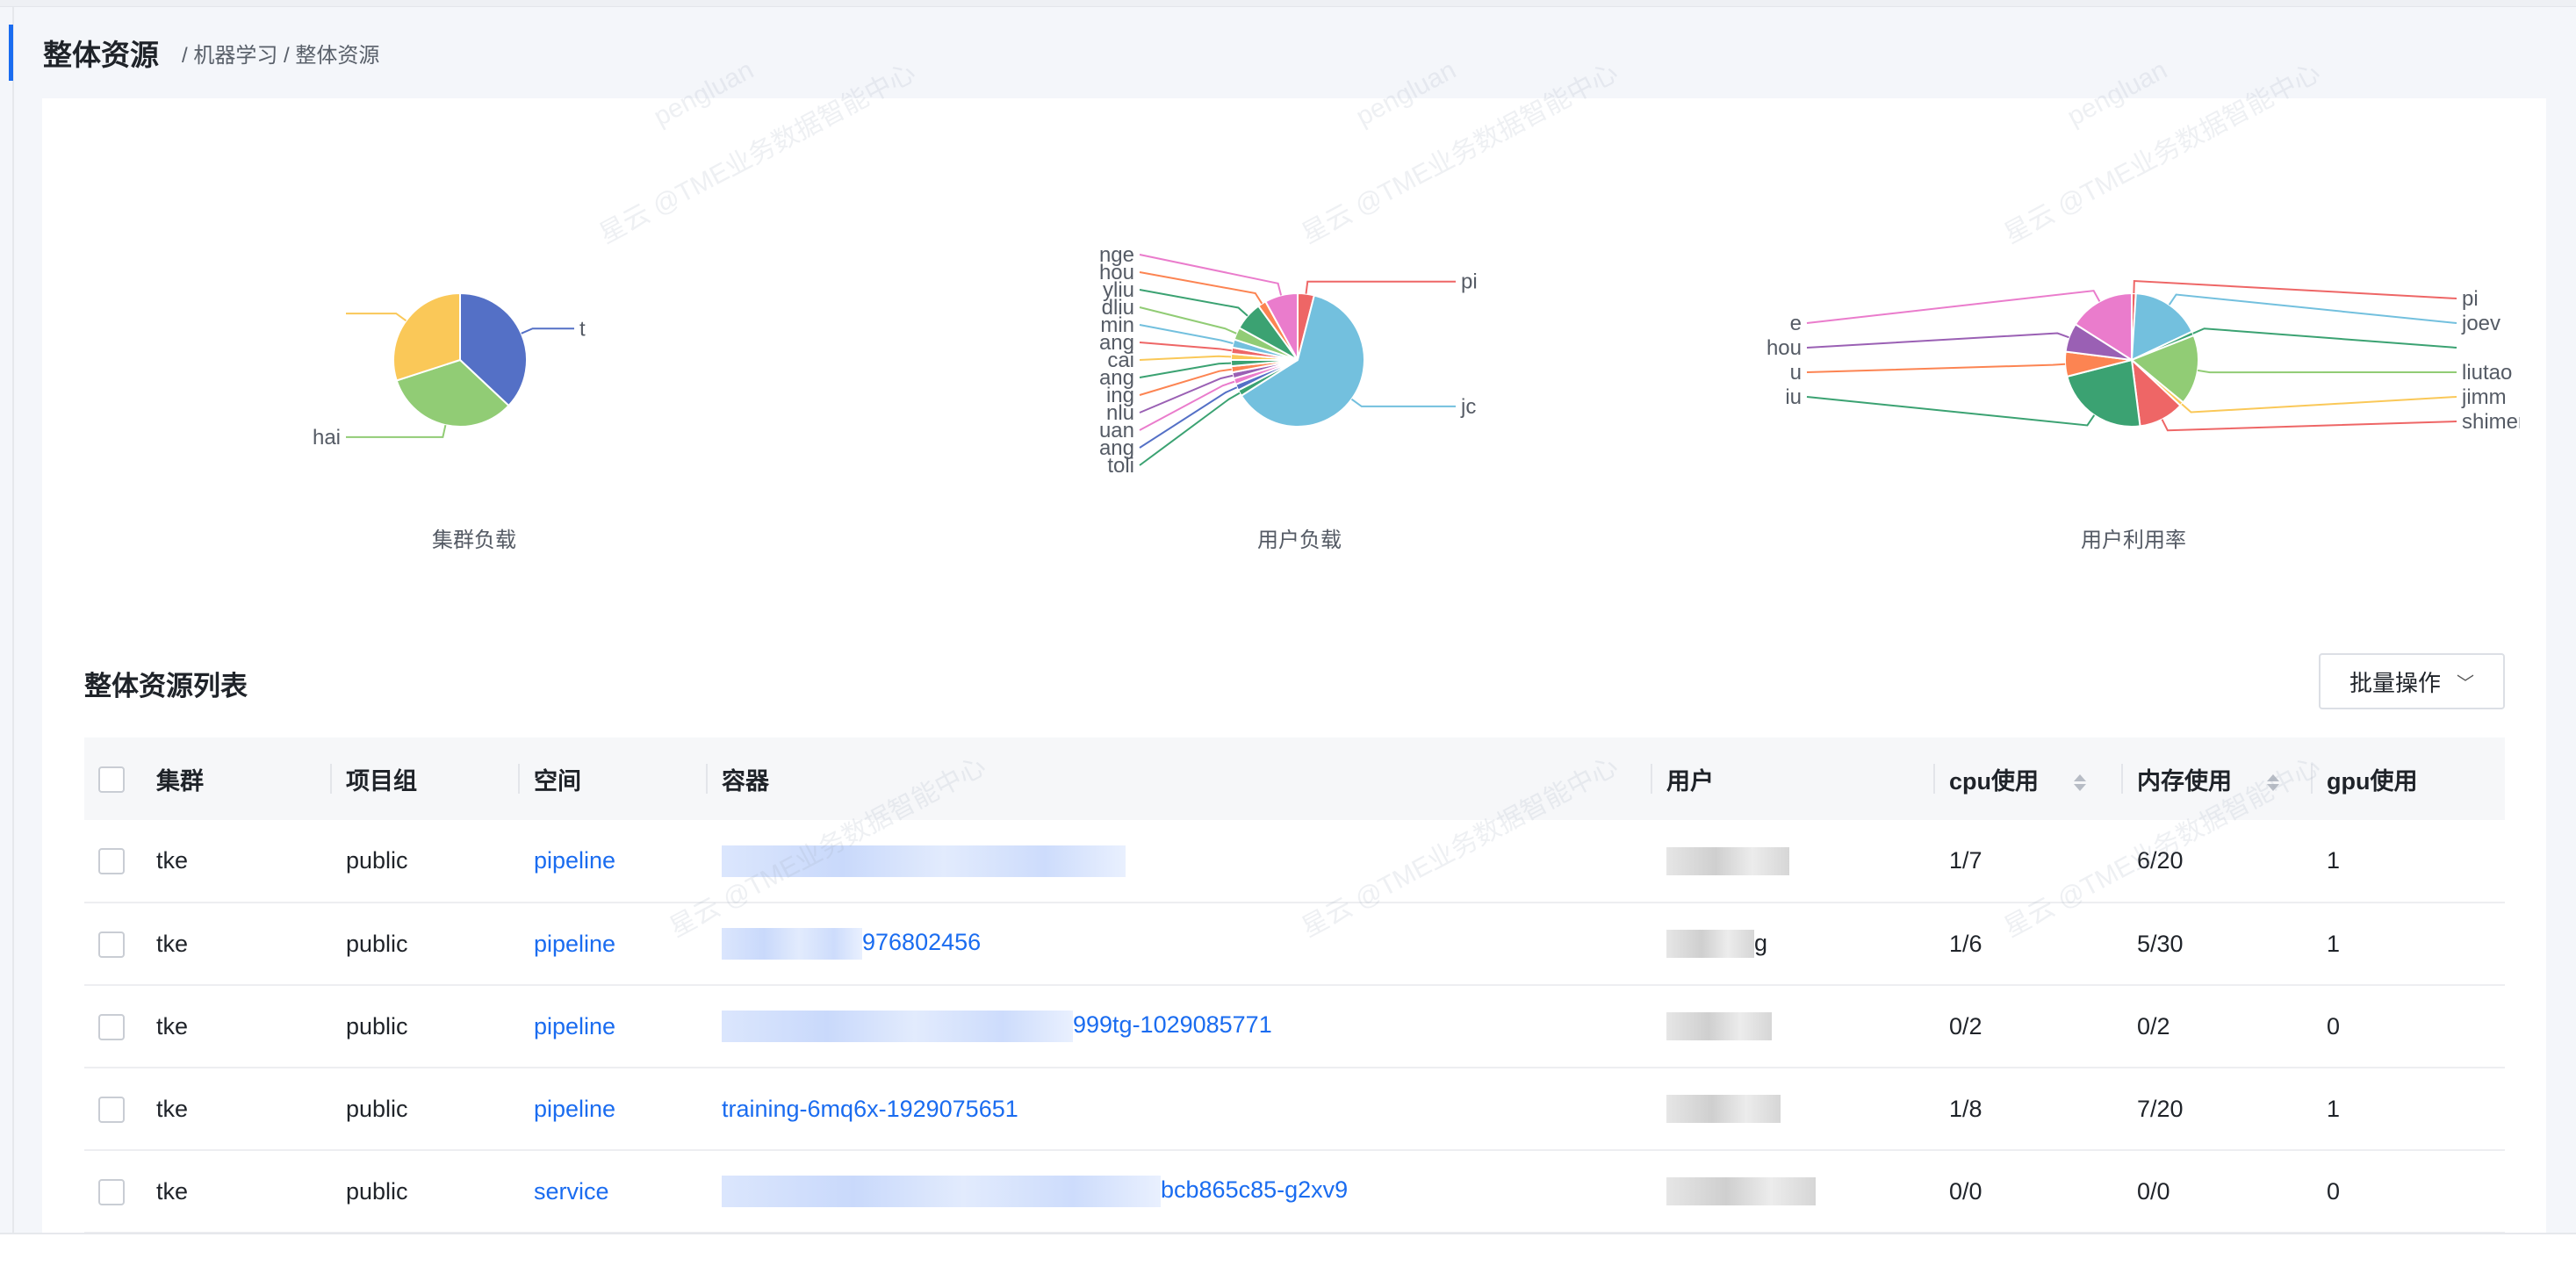  What do you see at coordinates (2160, 944) in the screenshot?
I see `cell-mem: 5/30` at bounding box center [2160, 944].